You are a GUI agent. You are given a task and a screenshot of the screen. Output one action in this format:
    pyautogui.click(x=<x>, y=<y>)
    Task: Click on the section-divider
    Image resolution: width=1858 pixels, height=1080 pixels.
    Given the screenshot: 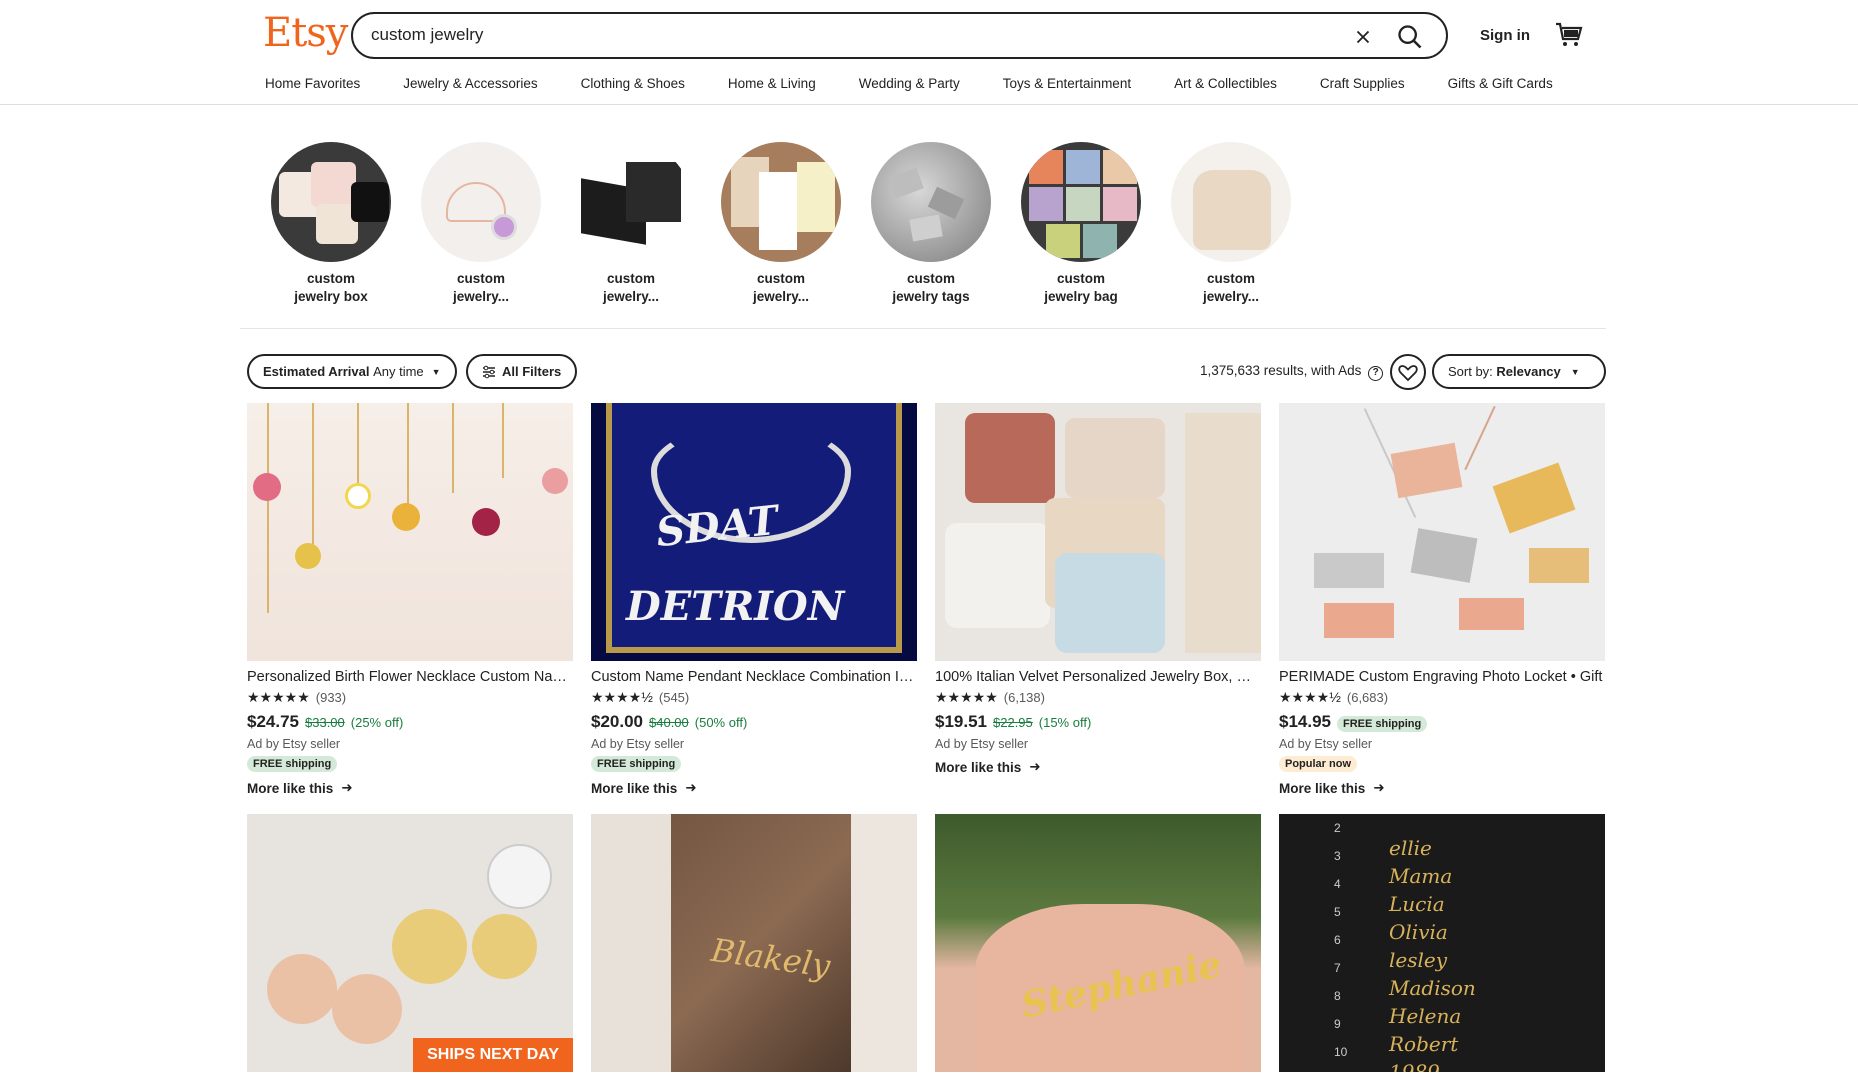 What is the action you would take?
    pyautogui.click(x=923, y=328)
    